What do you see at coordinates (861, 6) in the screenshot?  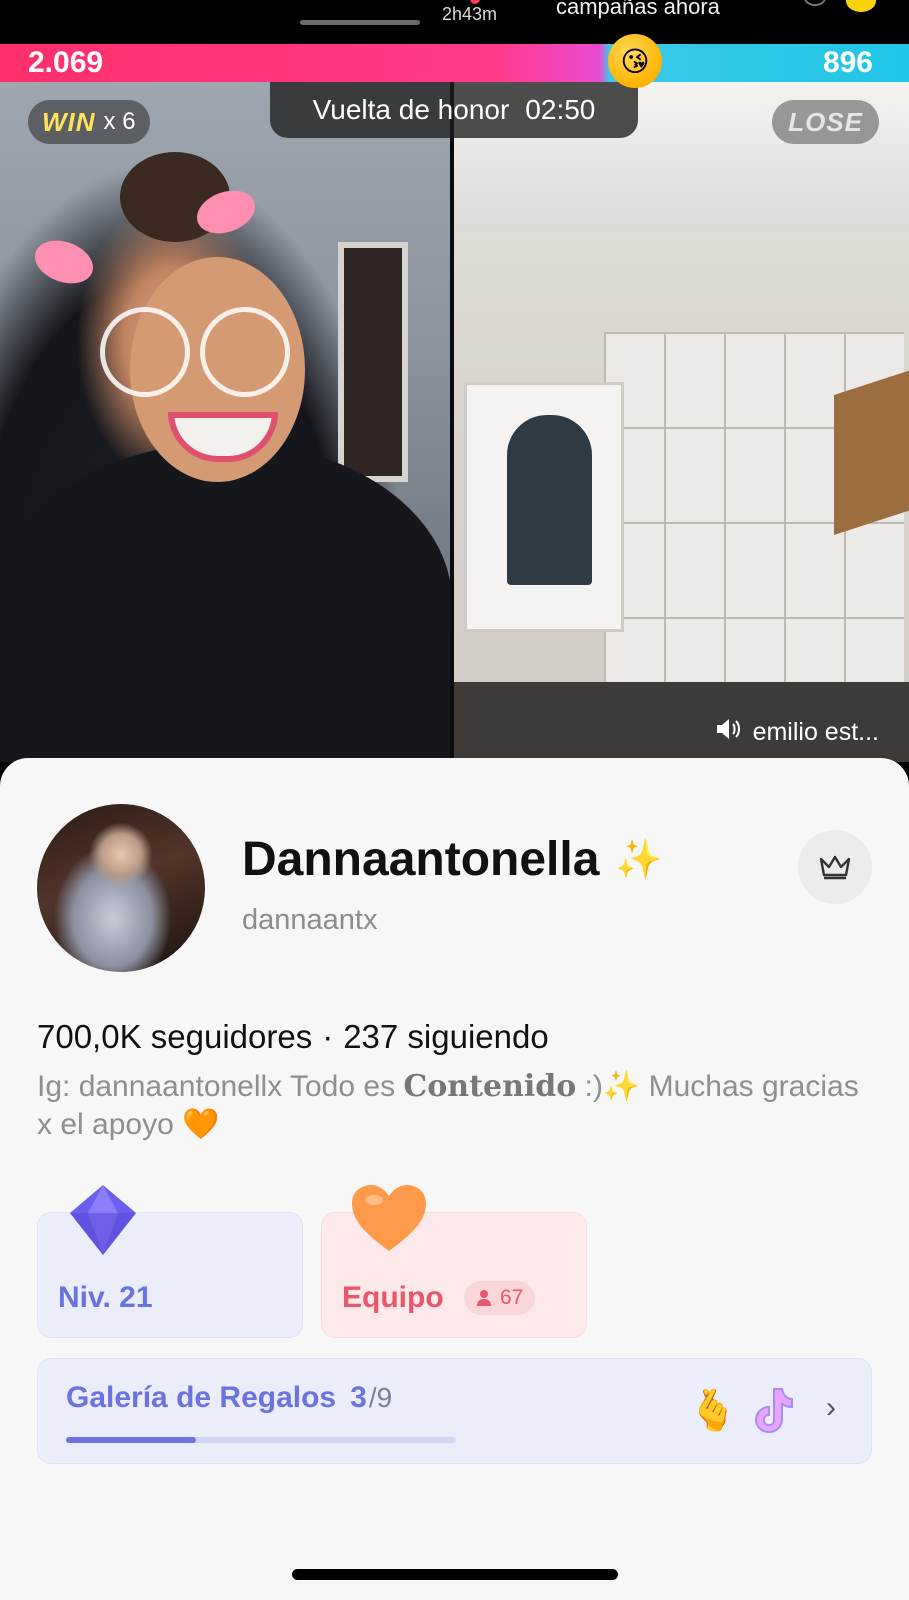 I see `coin-icon` at bounding box center [861, 6].